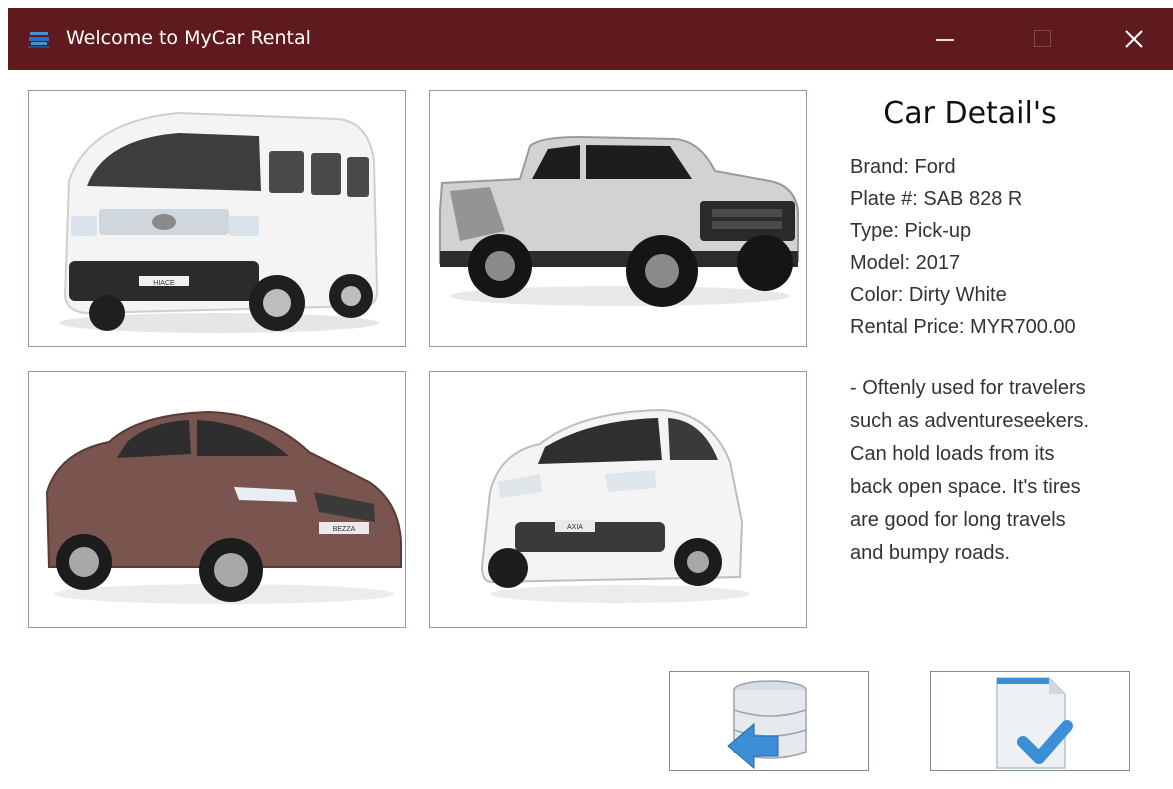  What do you see at coordinates (958, 520) in the screenshot?
I see `description-line: are good for long travels` at bounding box center [958, 520].